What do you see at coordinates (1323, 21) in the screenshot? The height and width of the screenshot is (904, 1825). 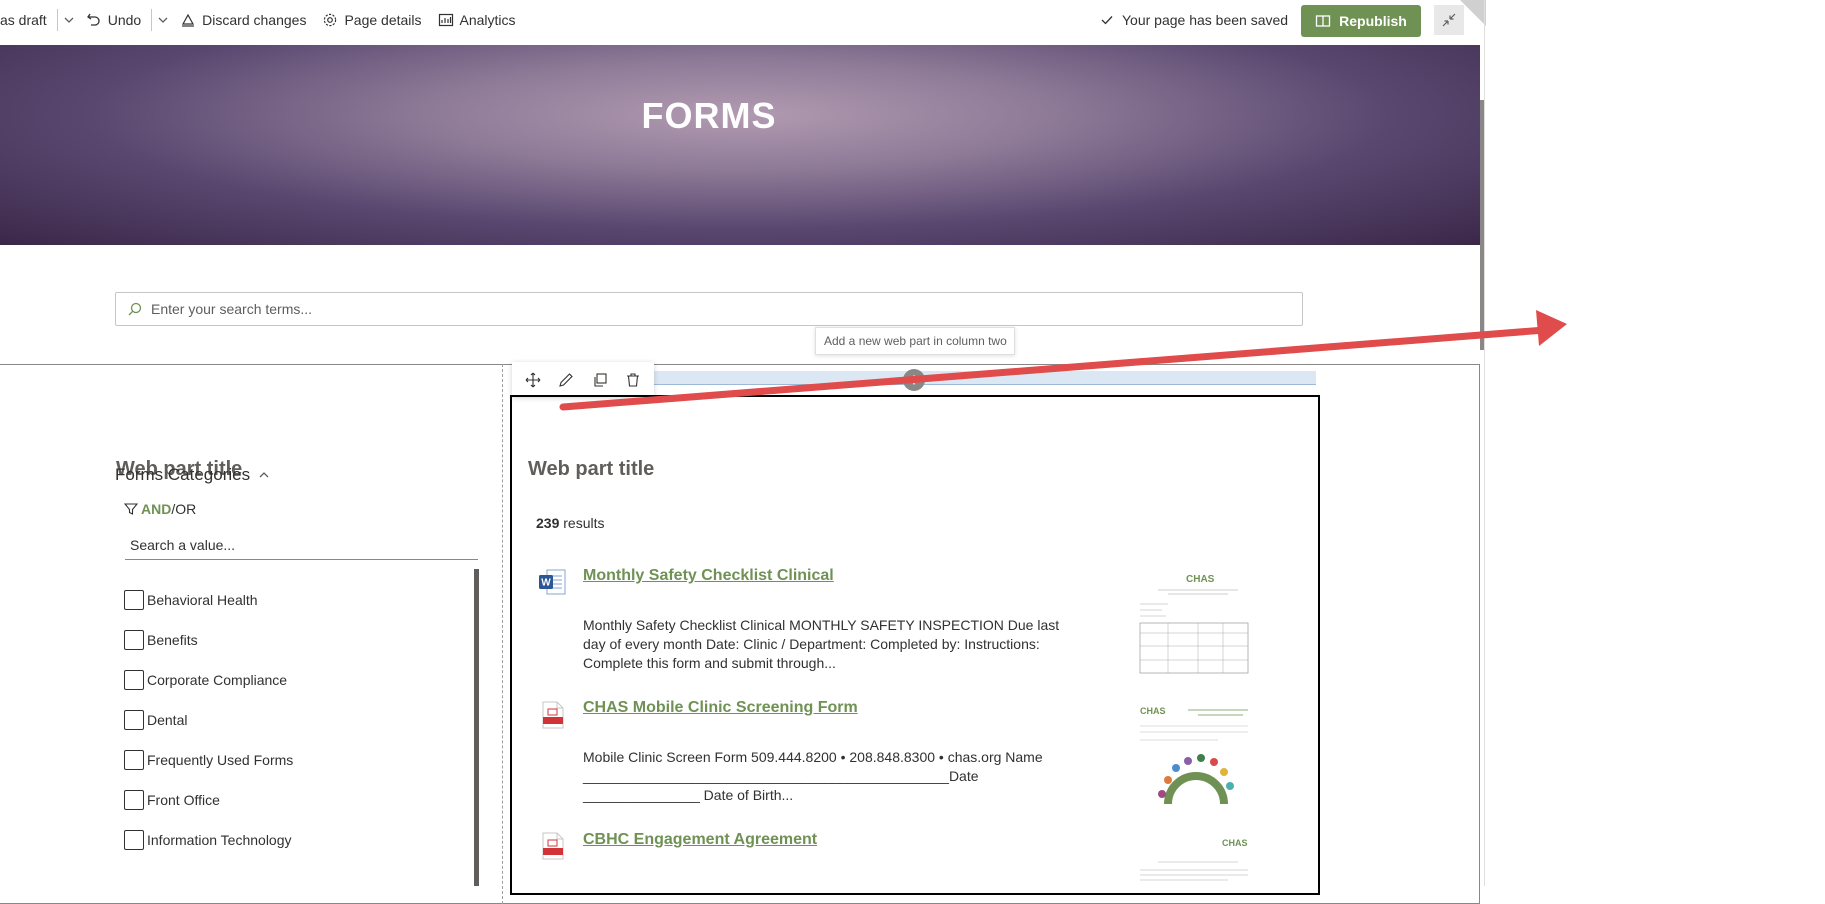 I see `book-icon` at bounding box center [1323, 21].